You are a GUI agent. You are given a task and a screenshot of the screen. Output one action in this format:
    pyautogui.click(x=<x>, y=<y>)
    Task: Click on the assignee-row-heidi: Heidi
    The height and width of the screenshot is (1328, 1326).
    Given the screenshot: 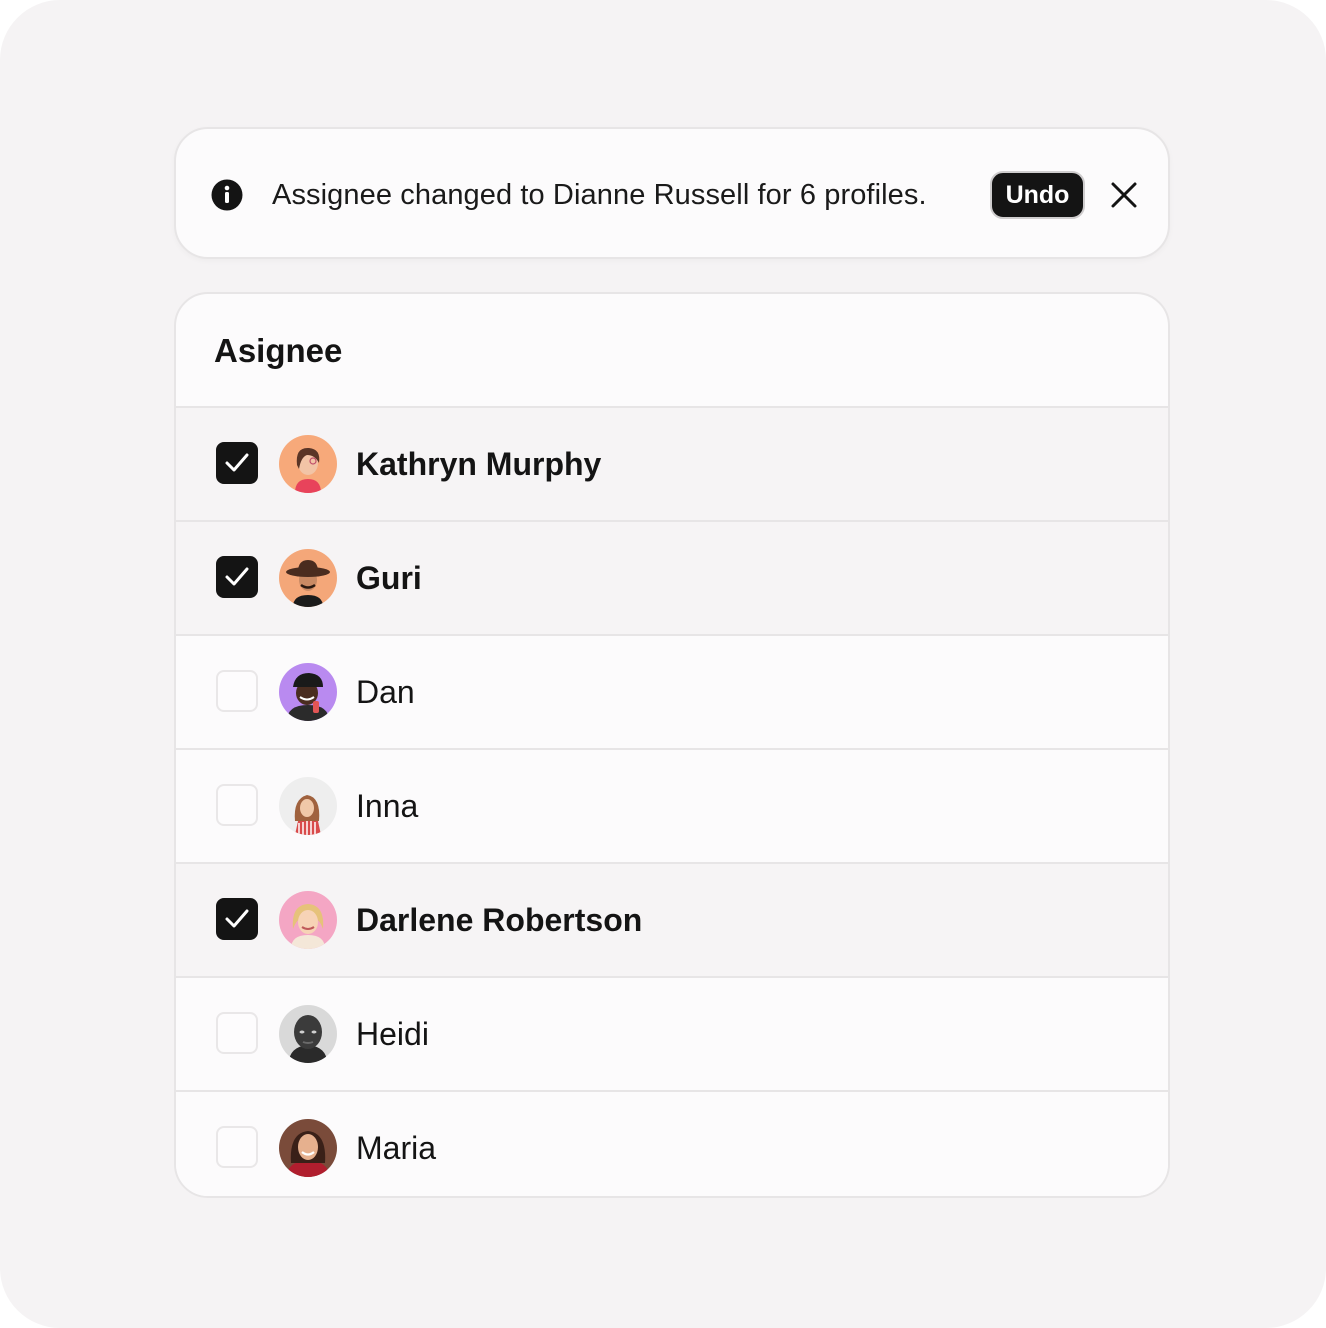 What is the action you would take?
    pyautogui.click(x=672, y=1033)
    